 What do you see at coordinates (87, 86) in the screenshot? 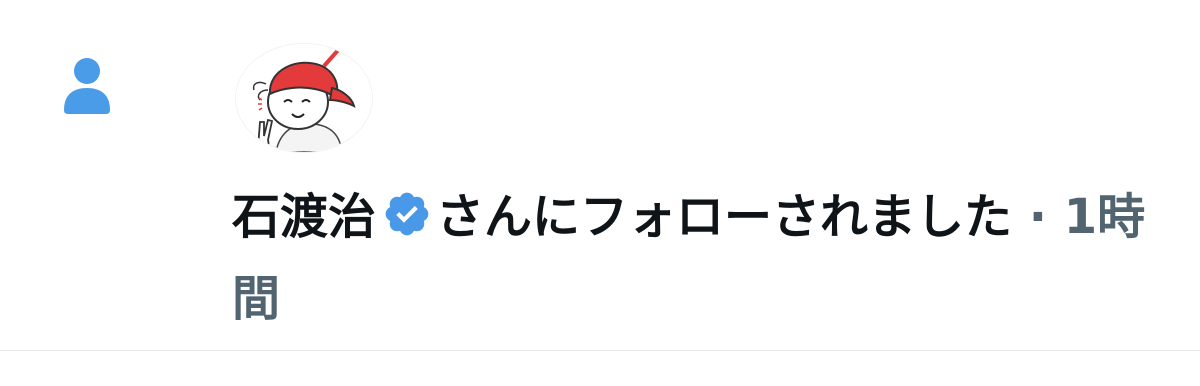
I see `person-icon` at bounding box center [87, 86].